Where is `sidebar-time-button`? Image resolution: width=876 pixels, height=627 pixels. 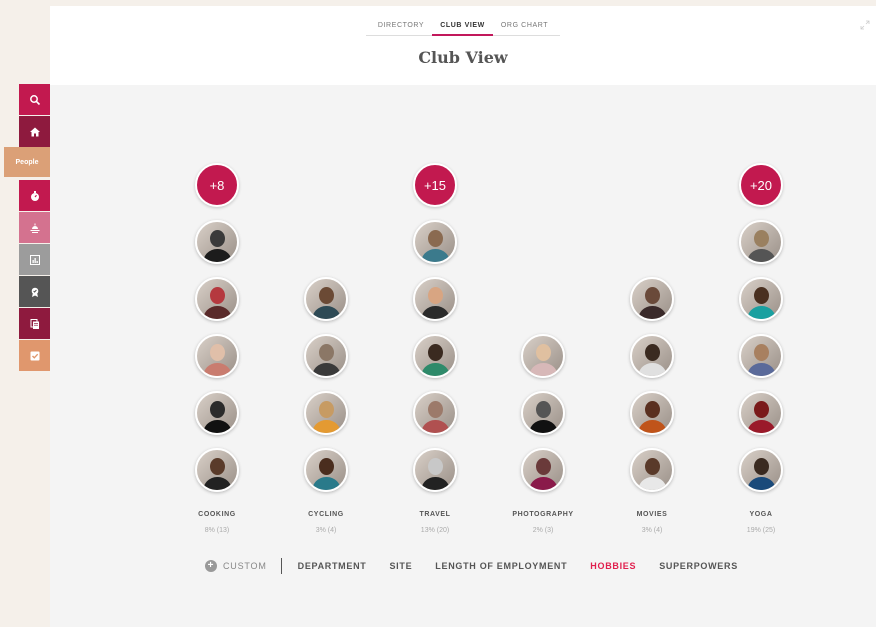 sidebar-time-button is located at coordinates (34, 195).